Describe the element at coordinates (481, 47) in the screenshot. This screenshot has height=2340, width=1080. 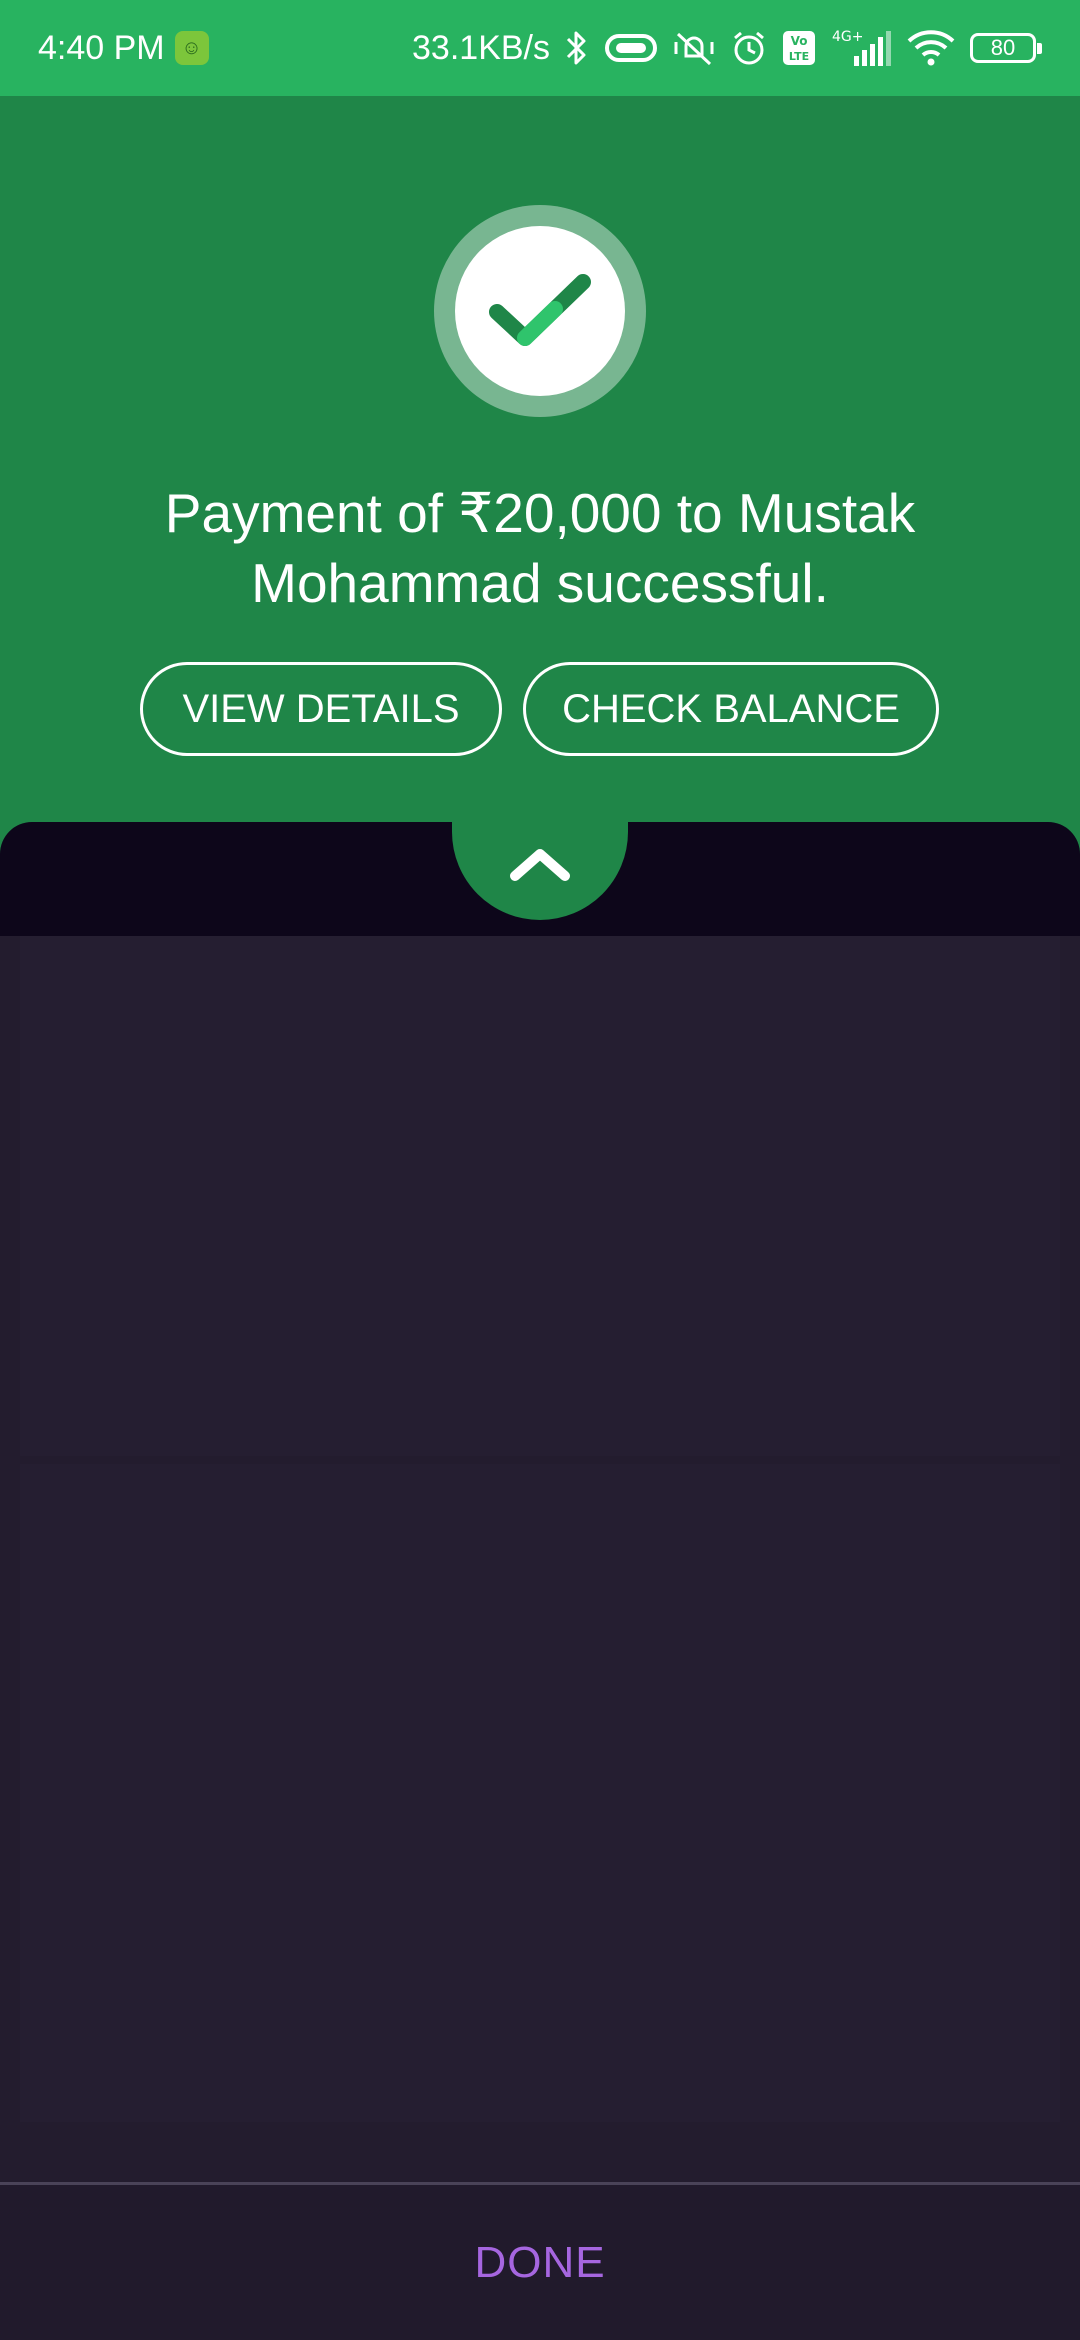
I see `network-speed: 33.1KB/s` at that location.